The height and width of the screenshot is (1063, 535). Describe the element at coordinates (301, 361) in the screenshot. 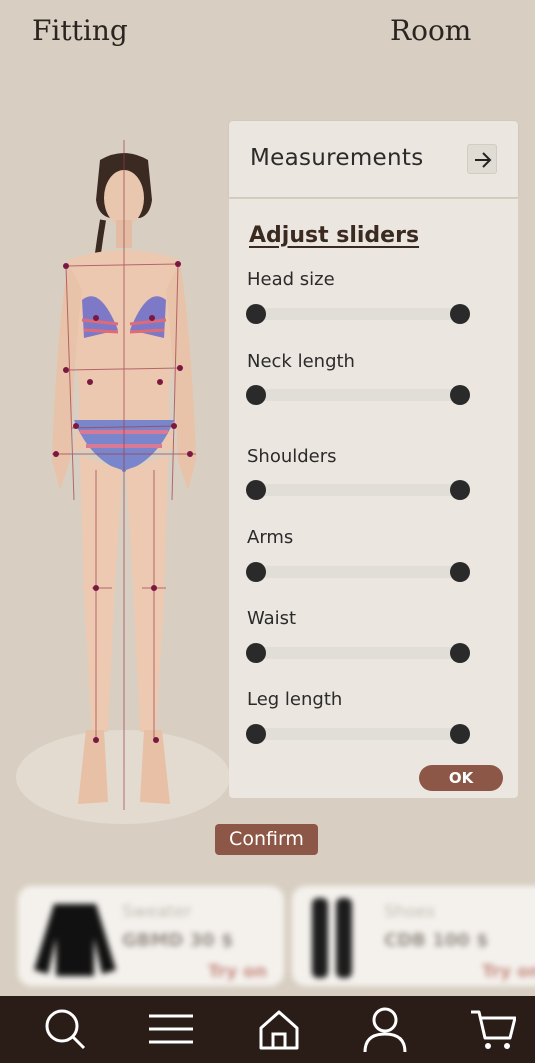

I see `slider-label-neck-length: Neck length` at that location.